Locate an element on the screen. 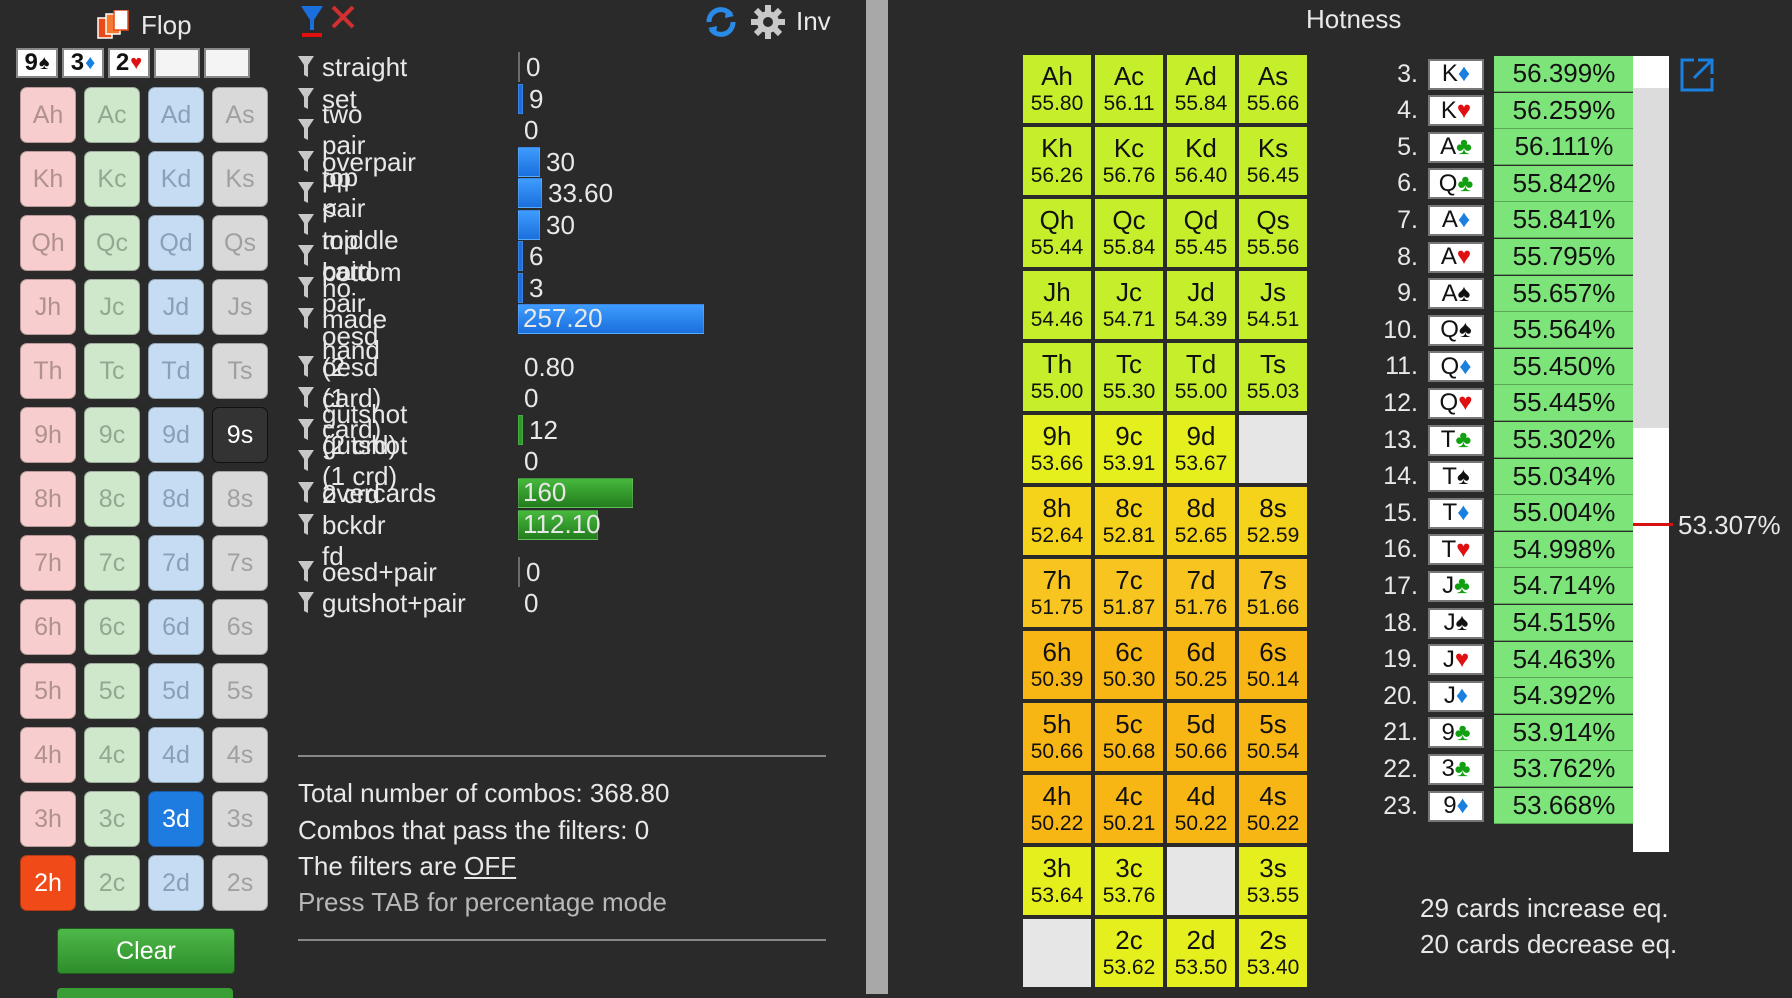 The height and width of the screenshot is (998, 1792). card-4h: 4h is located at coordinates (48, 755).